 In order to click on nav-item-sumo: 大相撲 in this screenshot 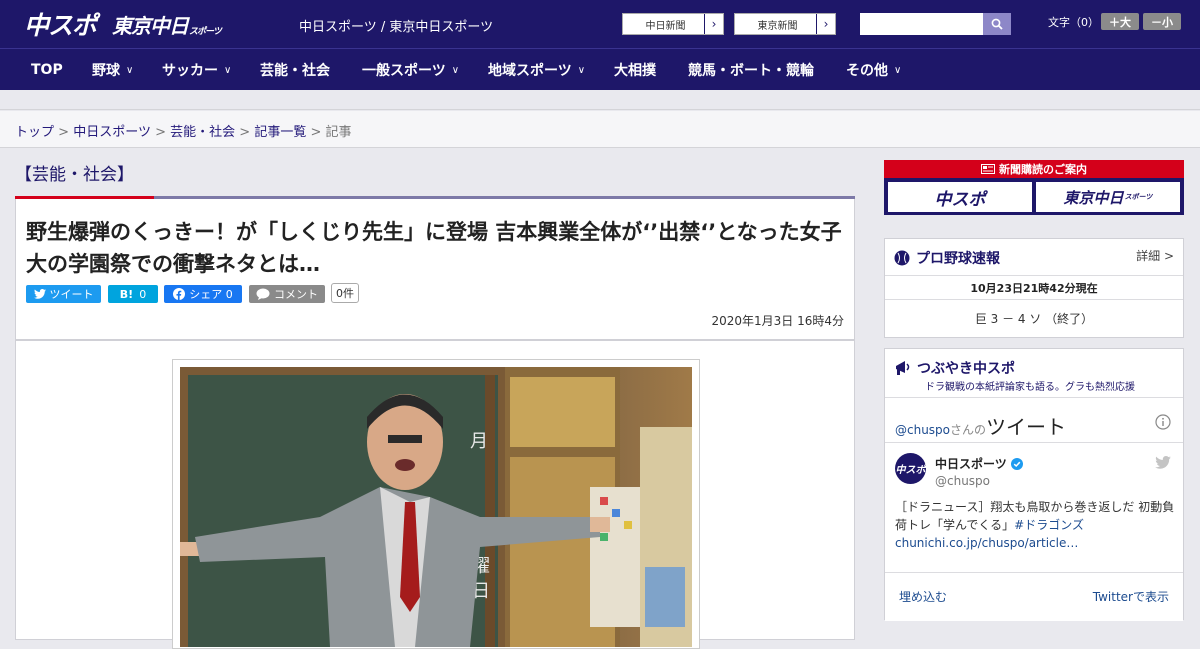, I will do `click(635, 70)`.